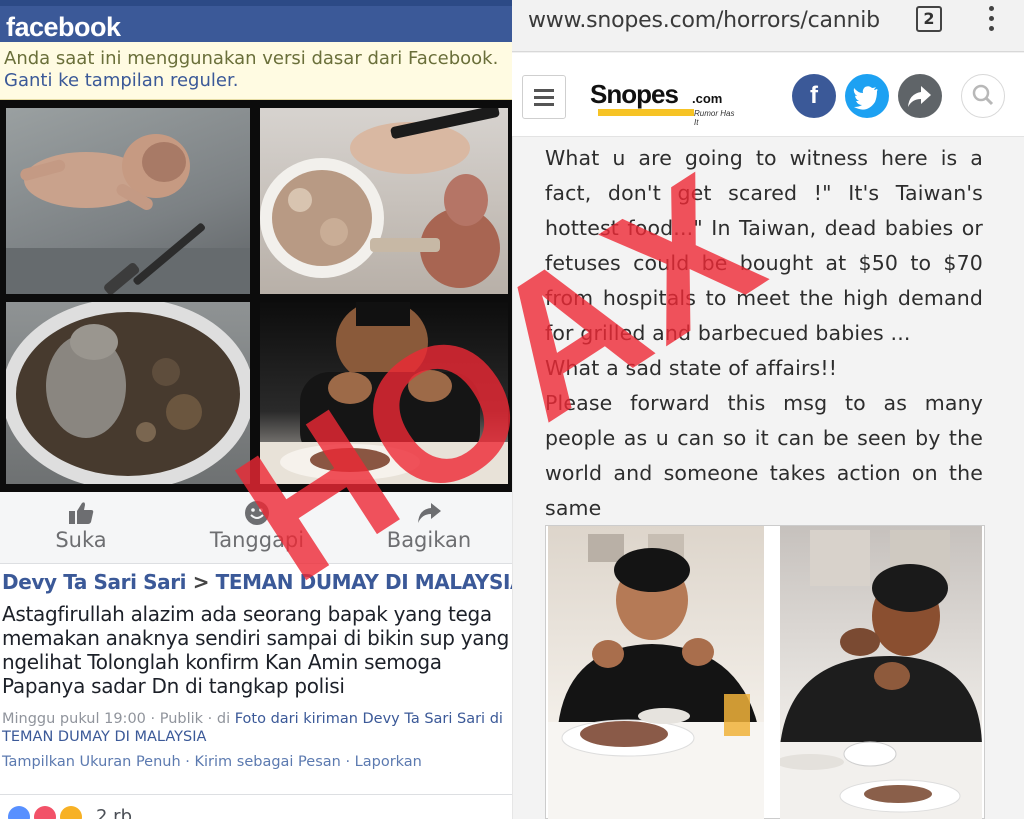  What do you see at coordinates (991, 21) in the screenshot?
I see `kebab-menu-icon` at bounding box center [991, 21].